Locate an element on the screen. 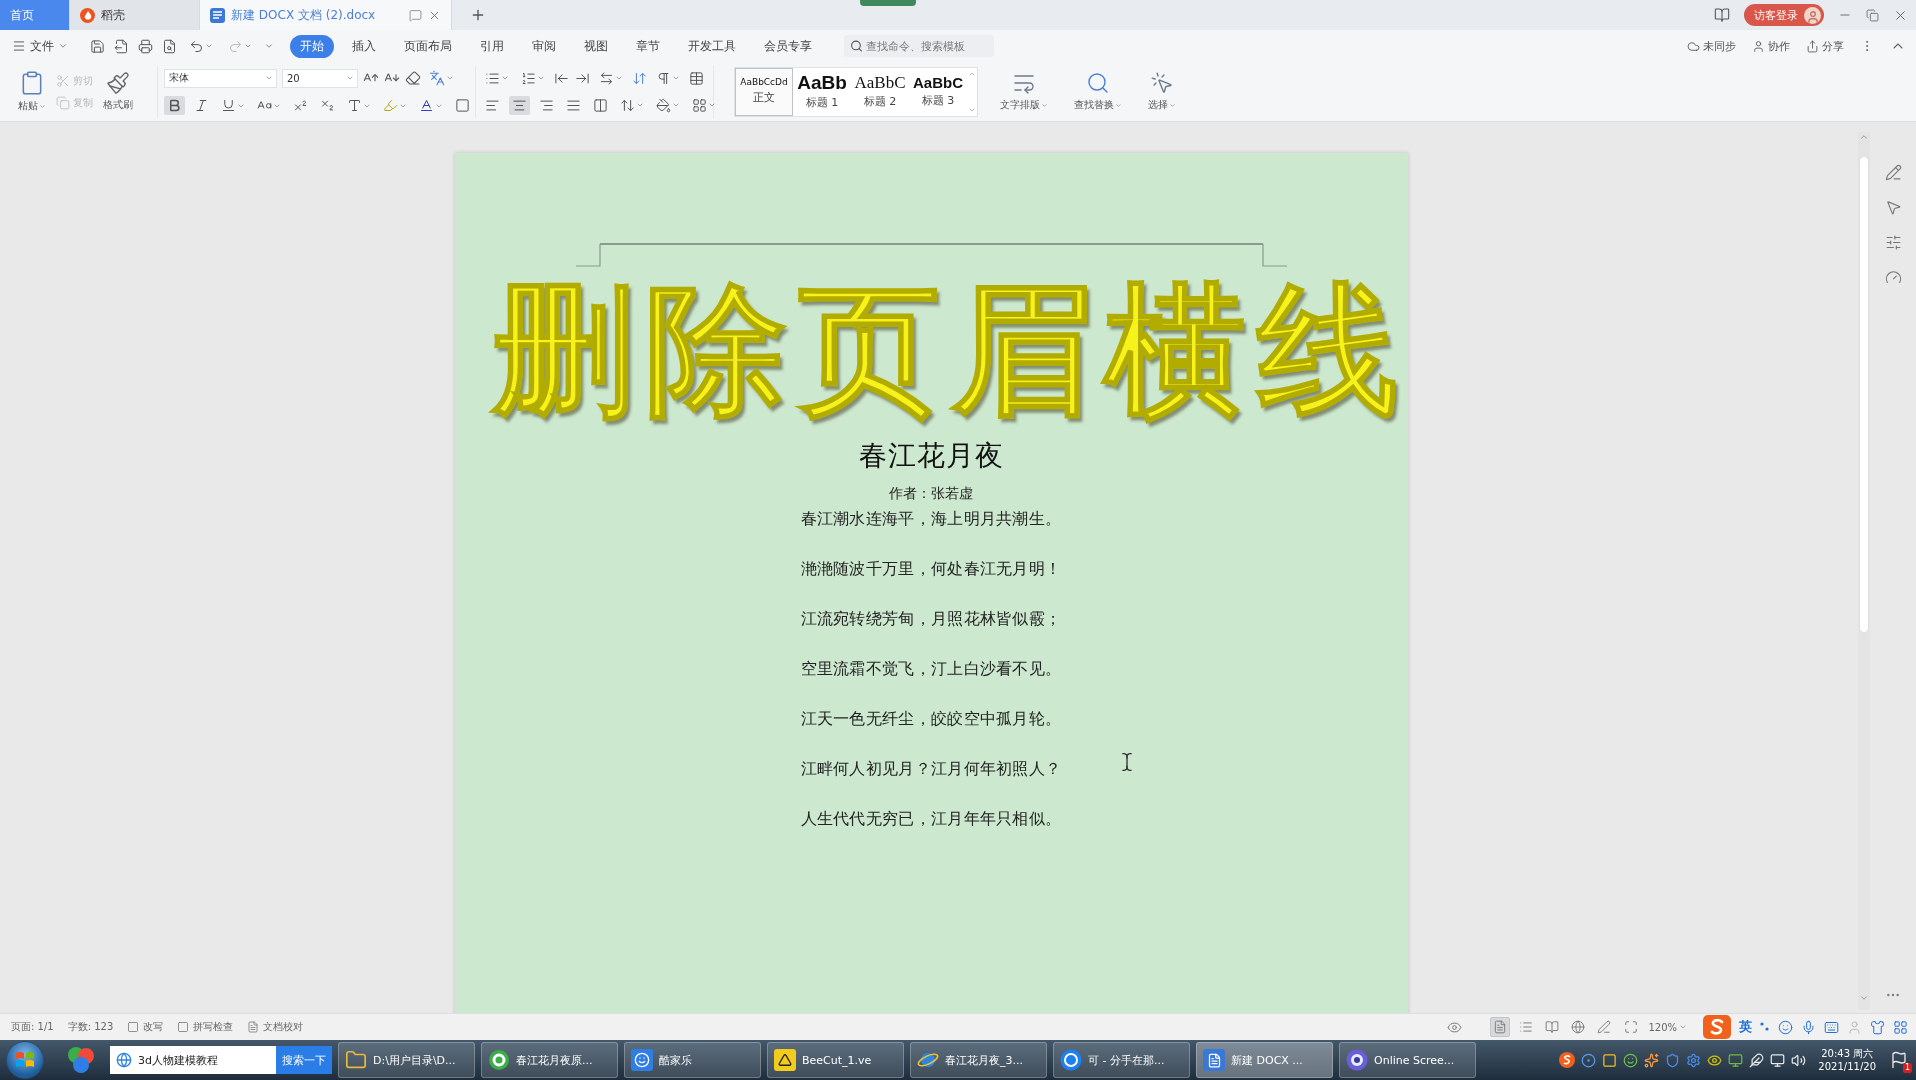  line-spacing-icon is located at coordinates (627, 105).